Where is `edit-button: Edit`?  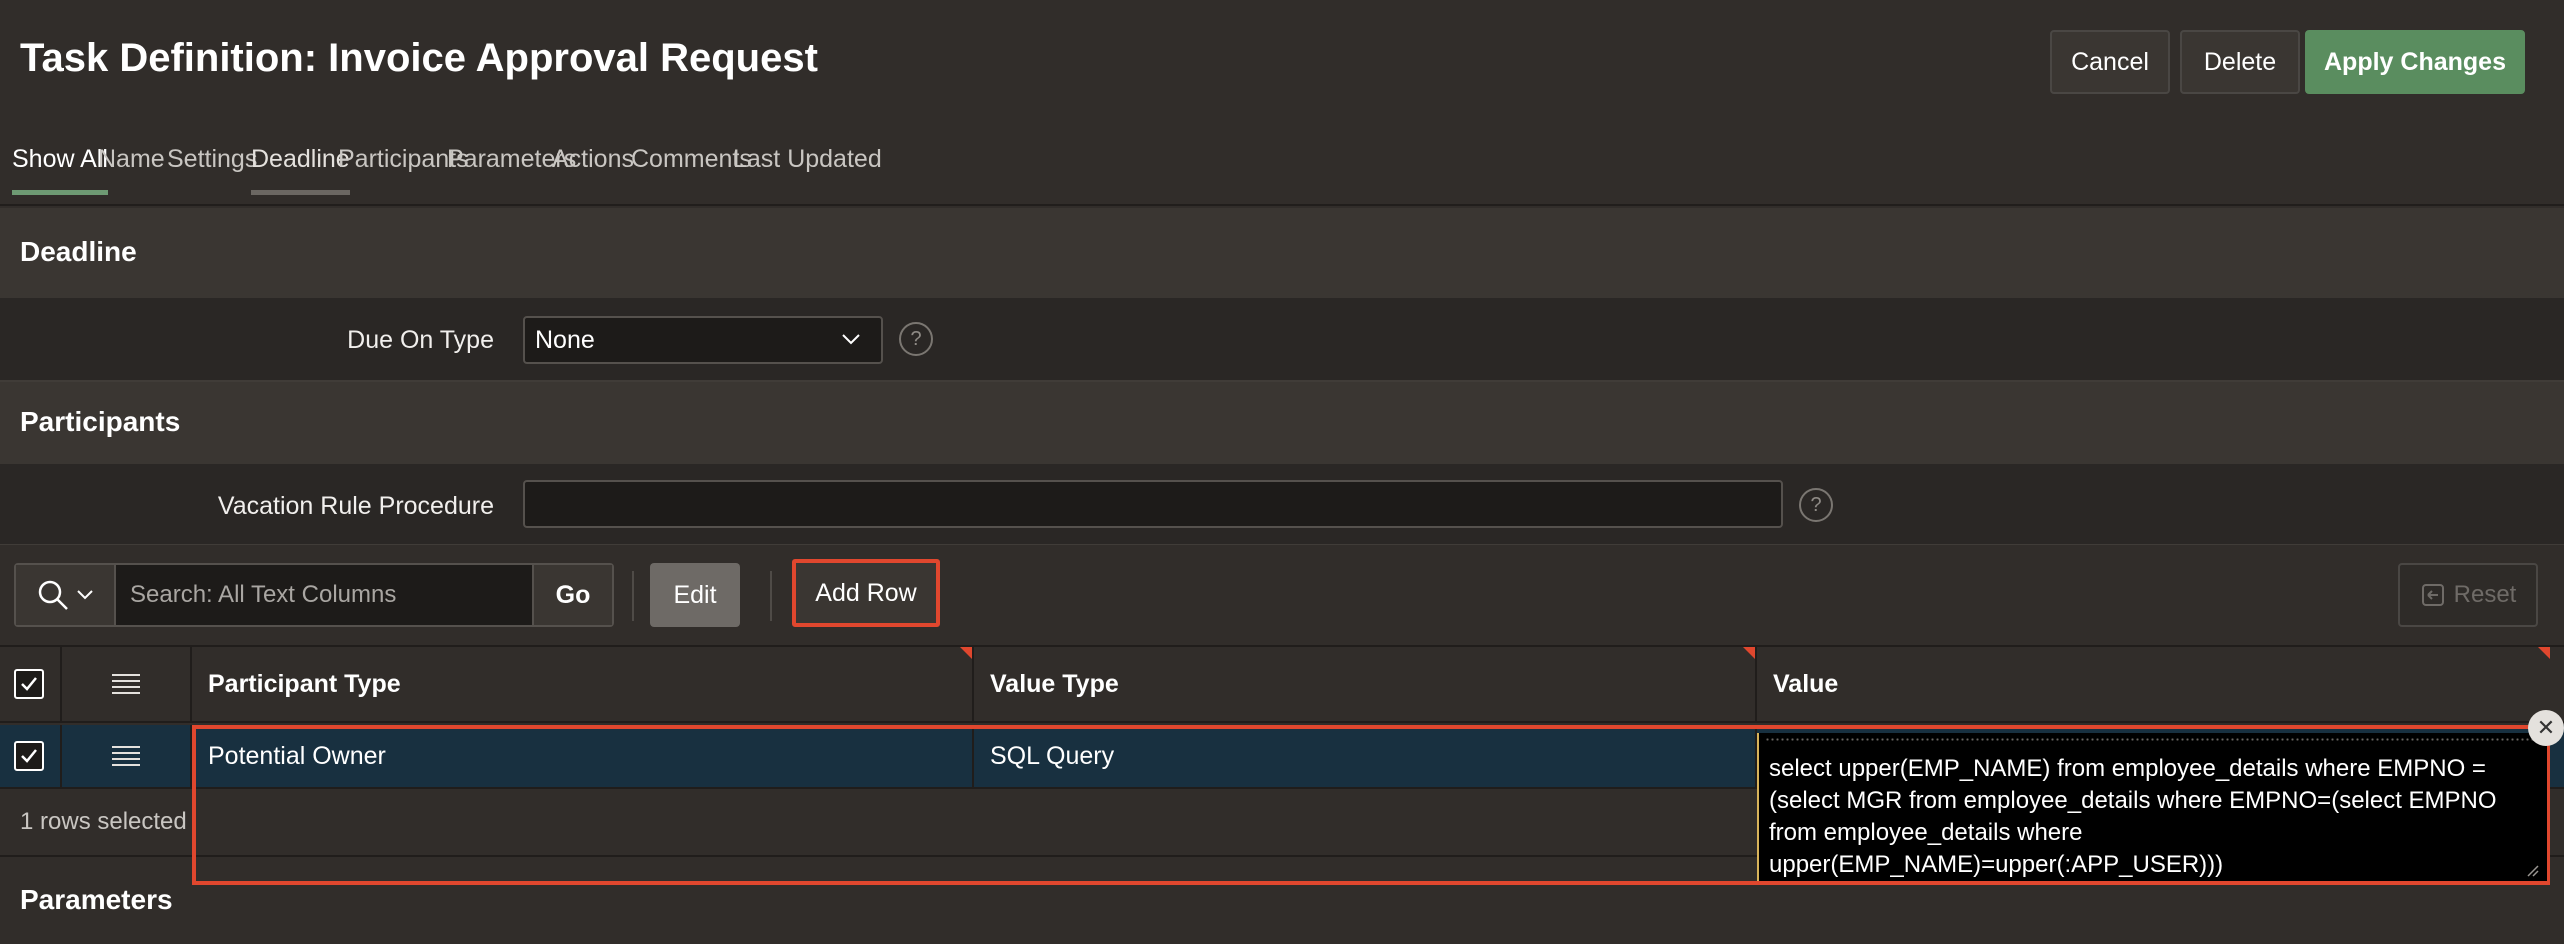
edit-button: Edit is located at coordinates (695, 595).